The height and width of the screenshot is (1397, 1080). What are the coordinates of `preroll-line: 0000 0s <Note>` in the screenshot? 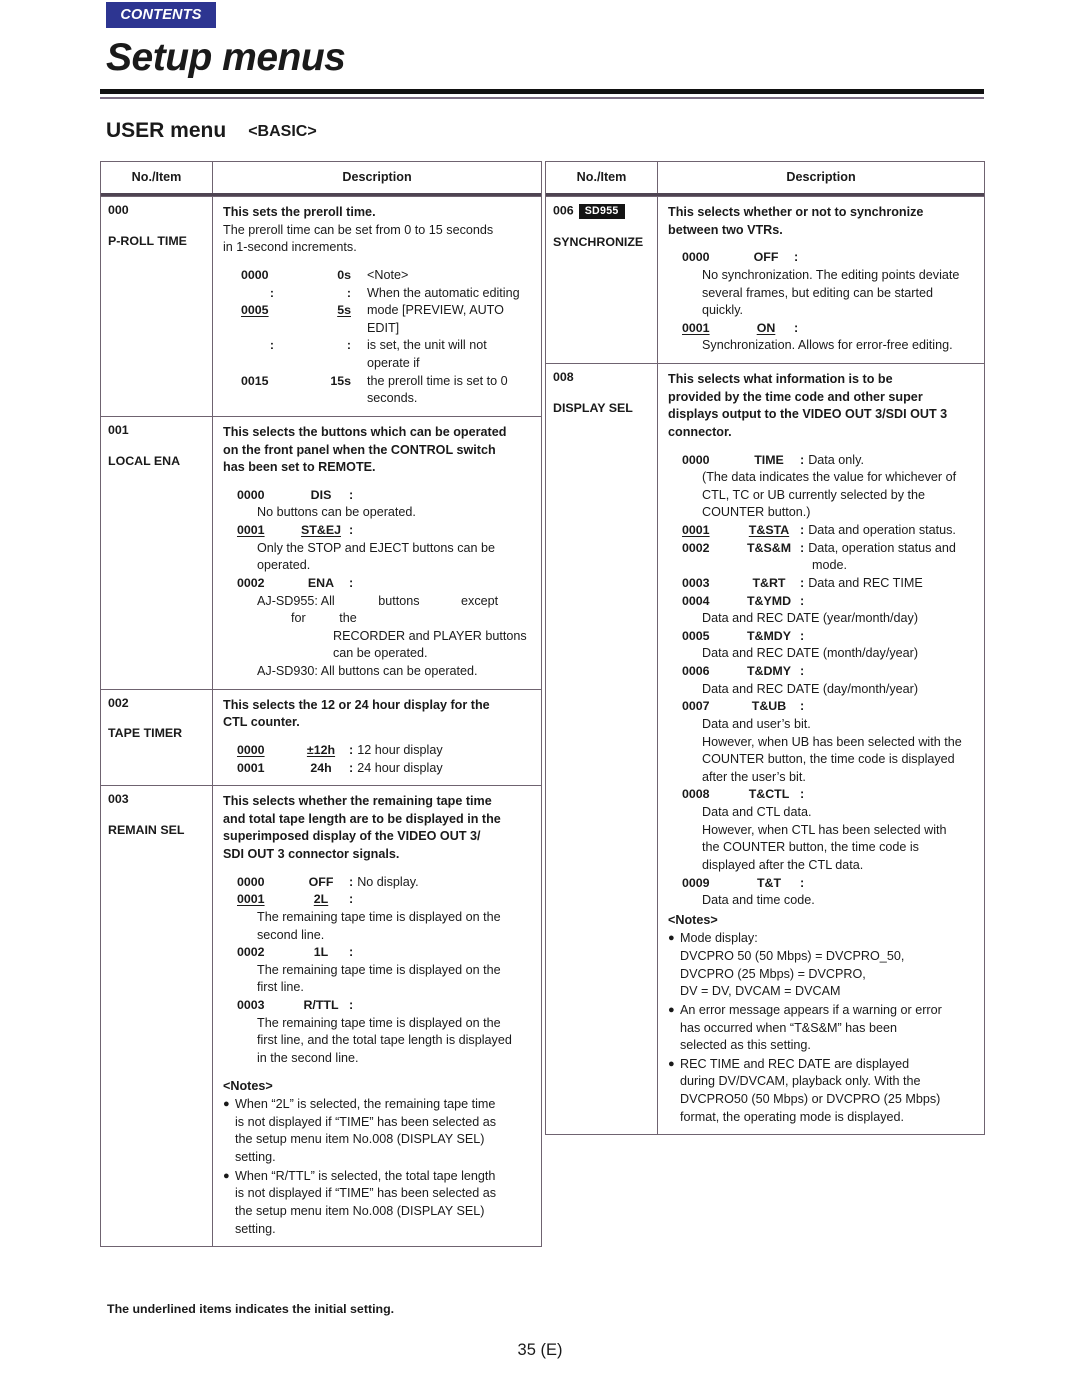 It's located at (386, 276).